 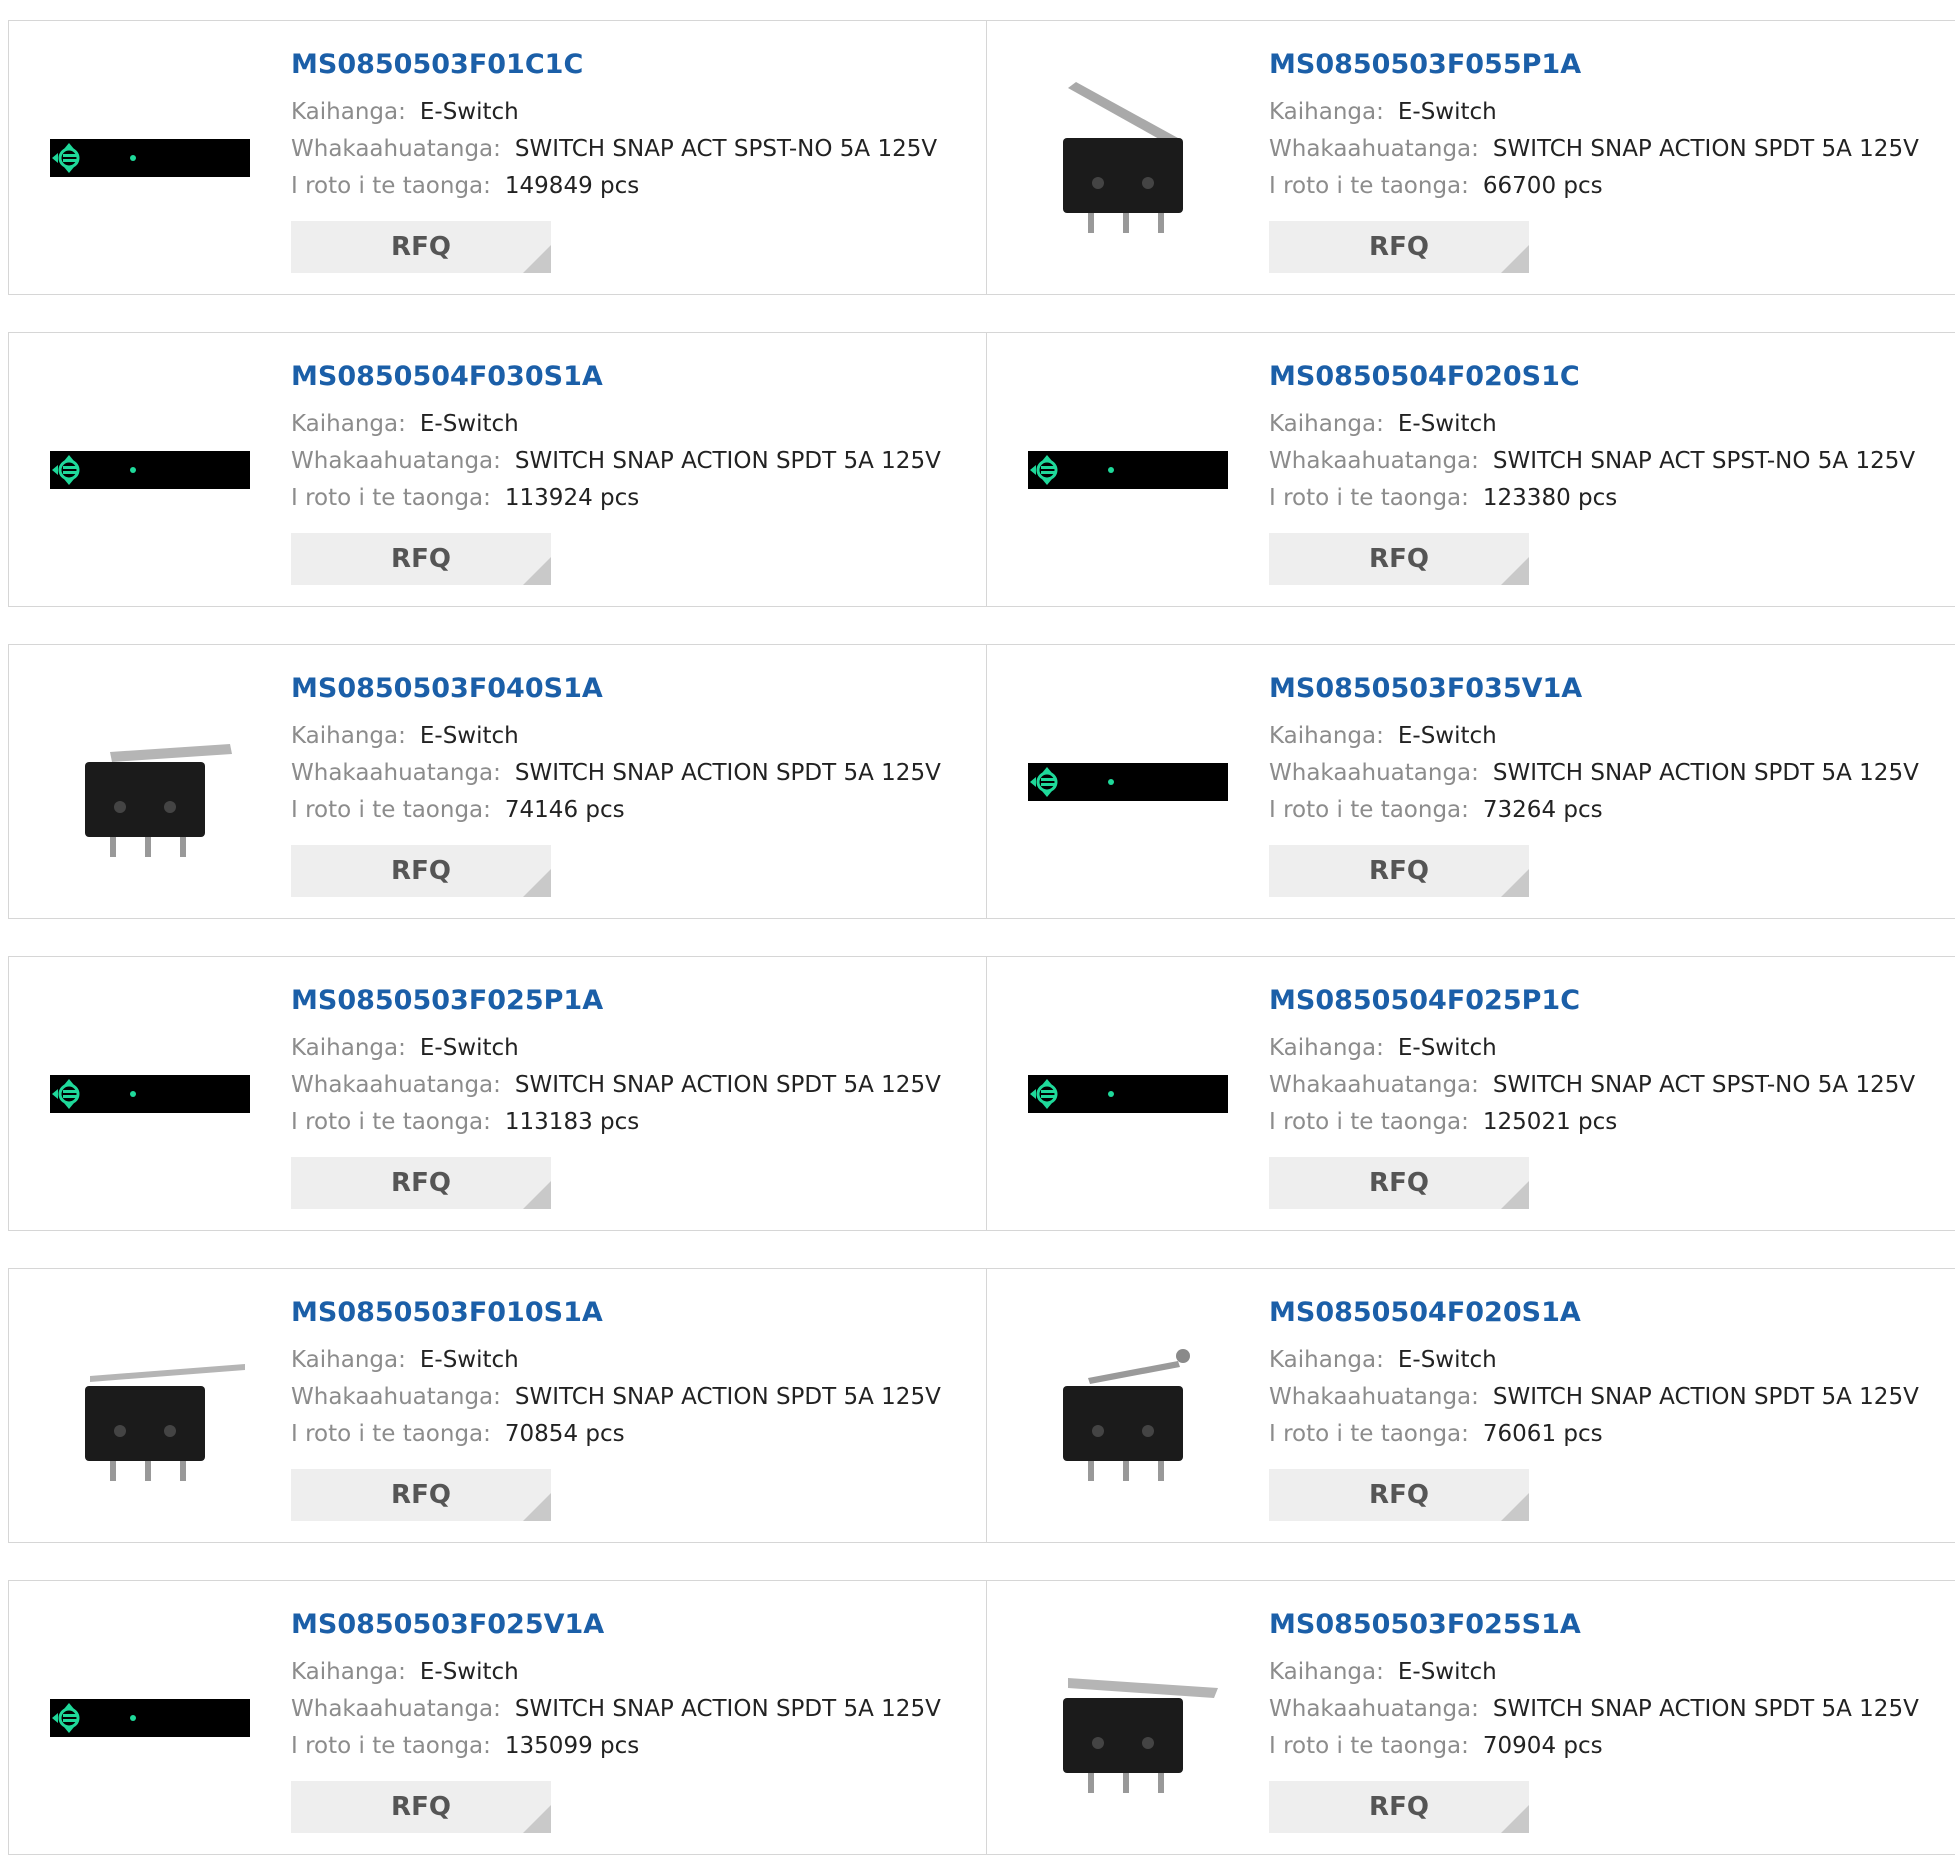 I want to click on stock-row: I roto i te taonga: 125021 pcs, so click(x=1607, y=1122).